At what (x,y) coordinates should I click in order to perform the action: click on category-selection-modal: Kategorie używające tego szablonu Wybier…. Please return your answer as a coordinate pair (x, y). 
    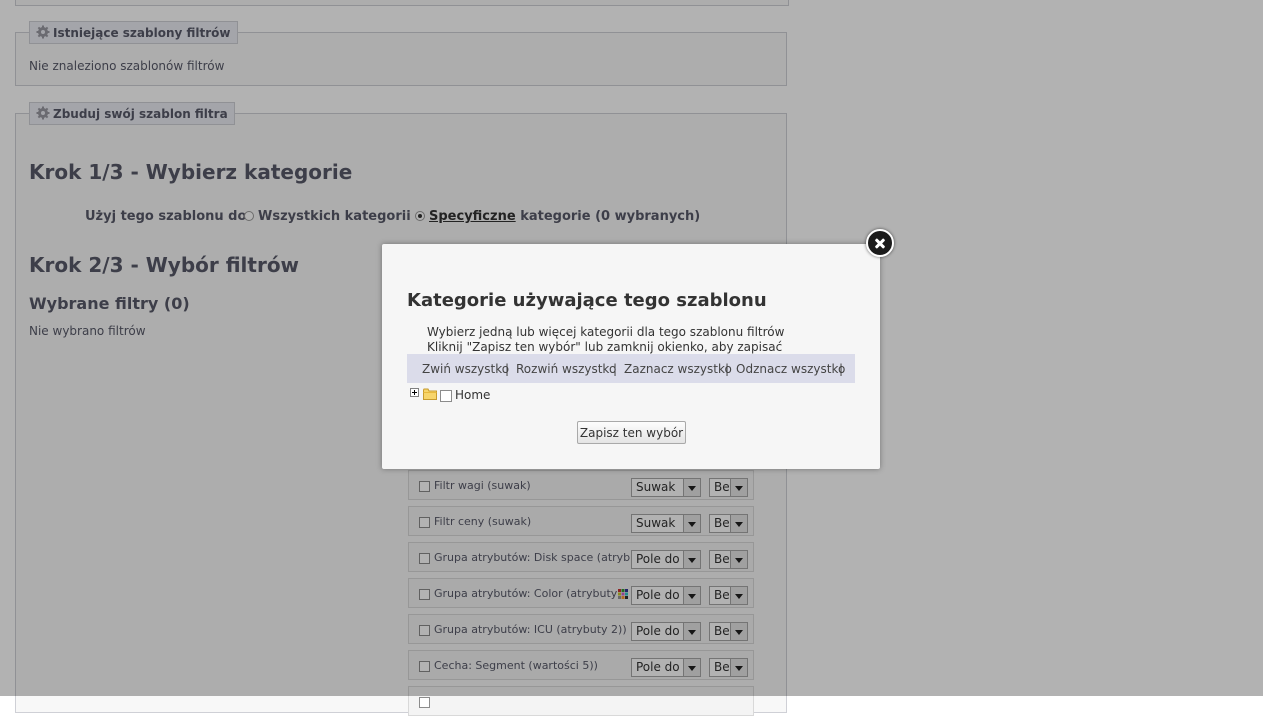
    Looking at the image, I should click on (631, 356).